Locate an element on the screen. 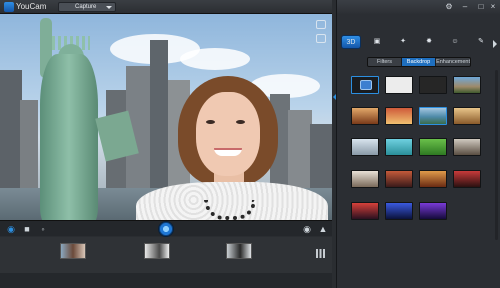  backdrop-import-button is located at coordinates (365, 85).